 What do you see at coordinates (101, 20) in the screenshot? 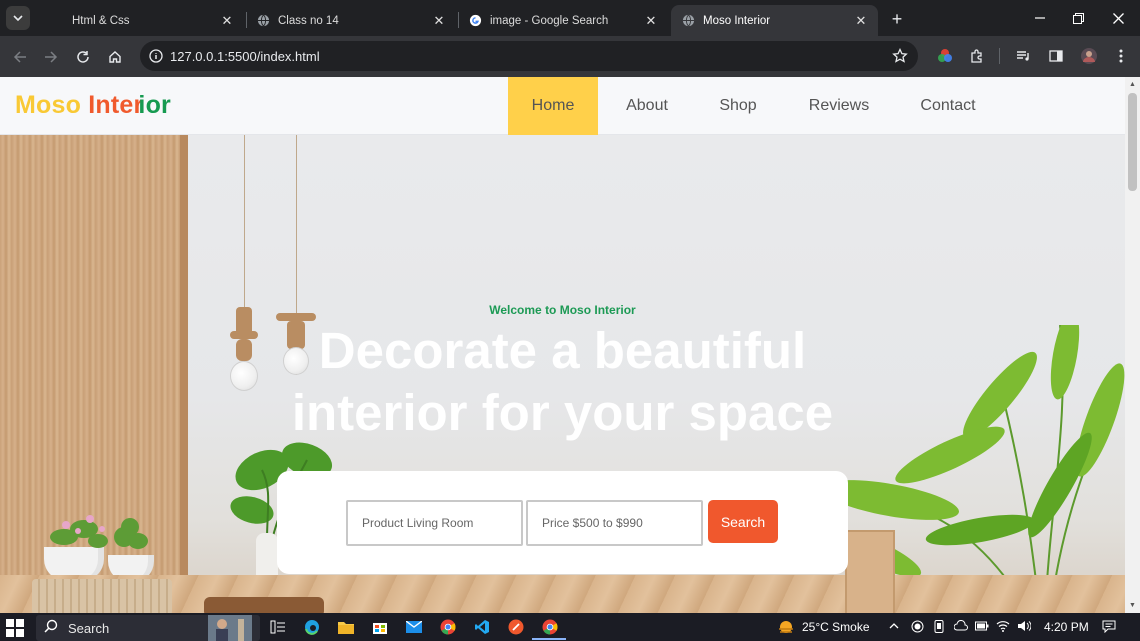
I see `tab-title: Html & Css` at bounding box center [101, 20].